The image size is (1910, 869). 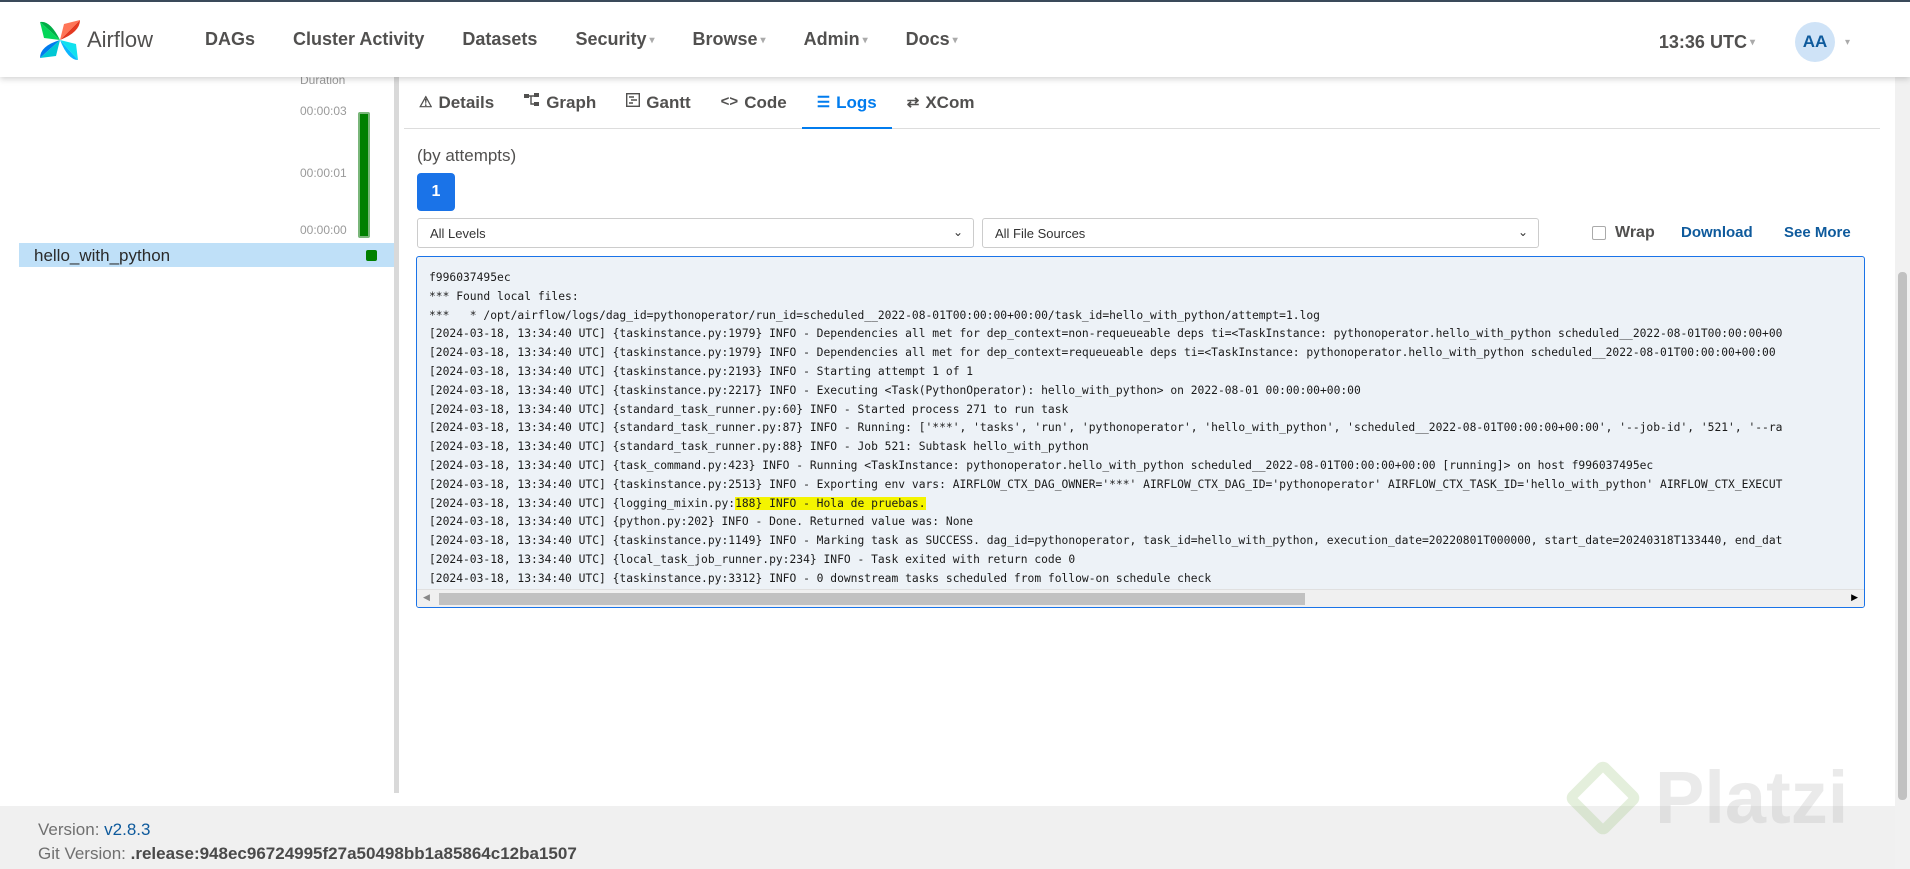 What do you see at coordinates (668, 102) in the screenshot?
I see `tab-gantt-label: Gantt` at bounding box center [668, 102].